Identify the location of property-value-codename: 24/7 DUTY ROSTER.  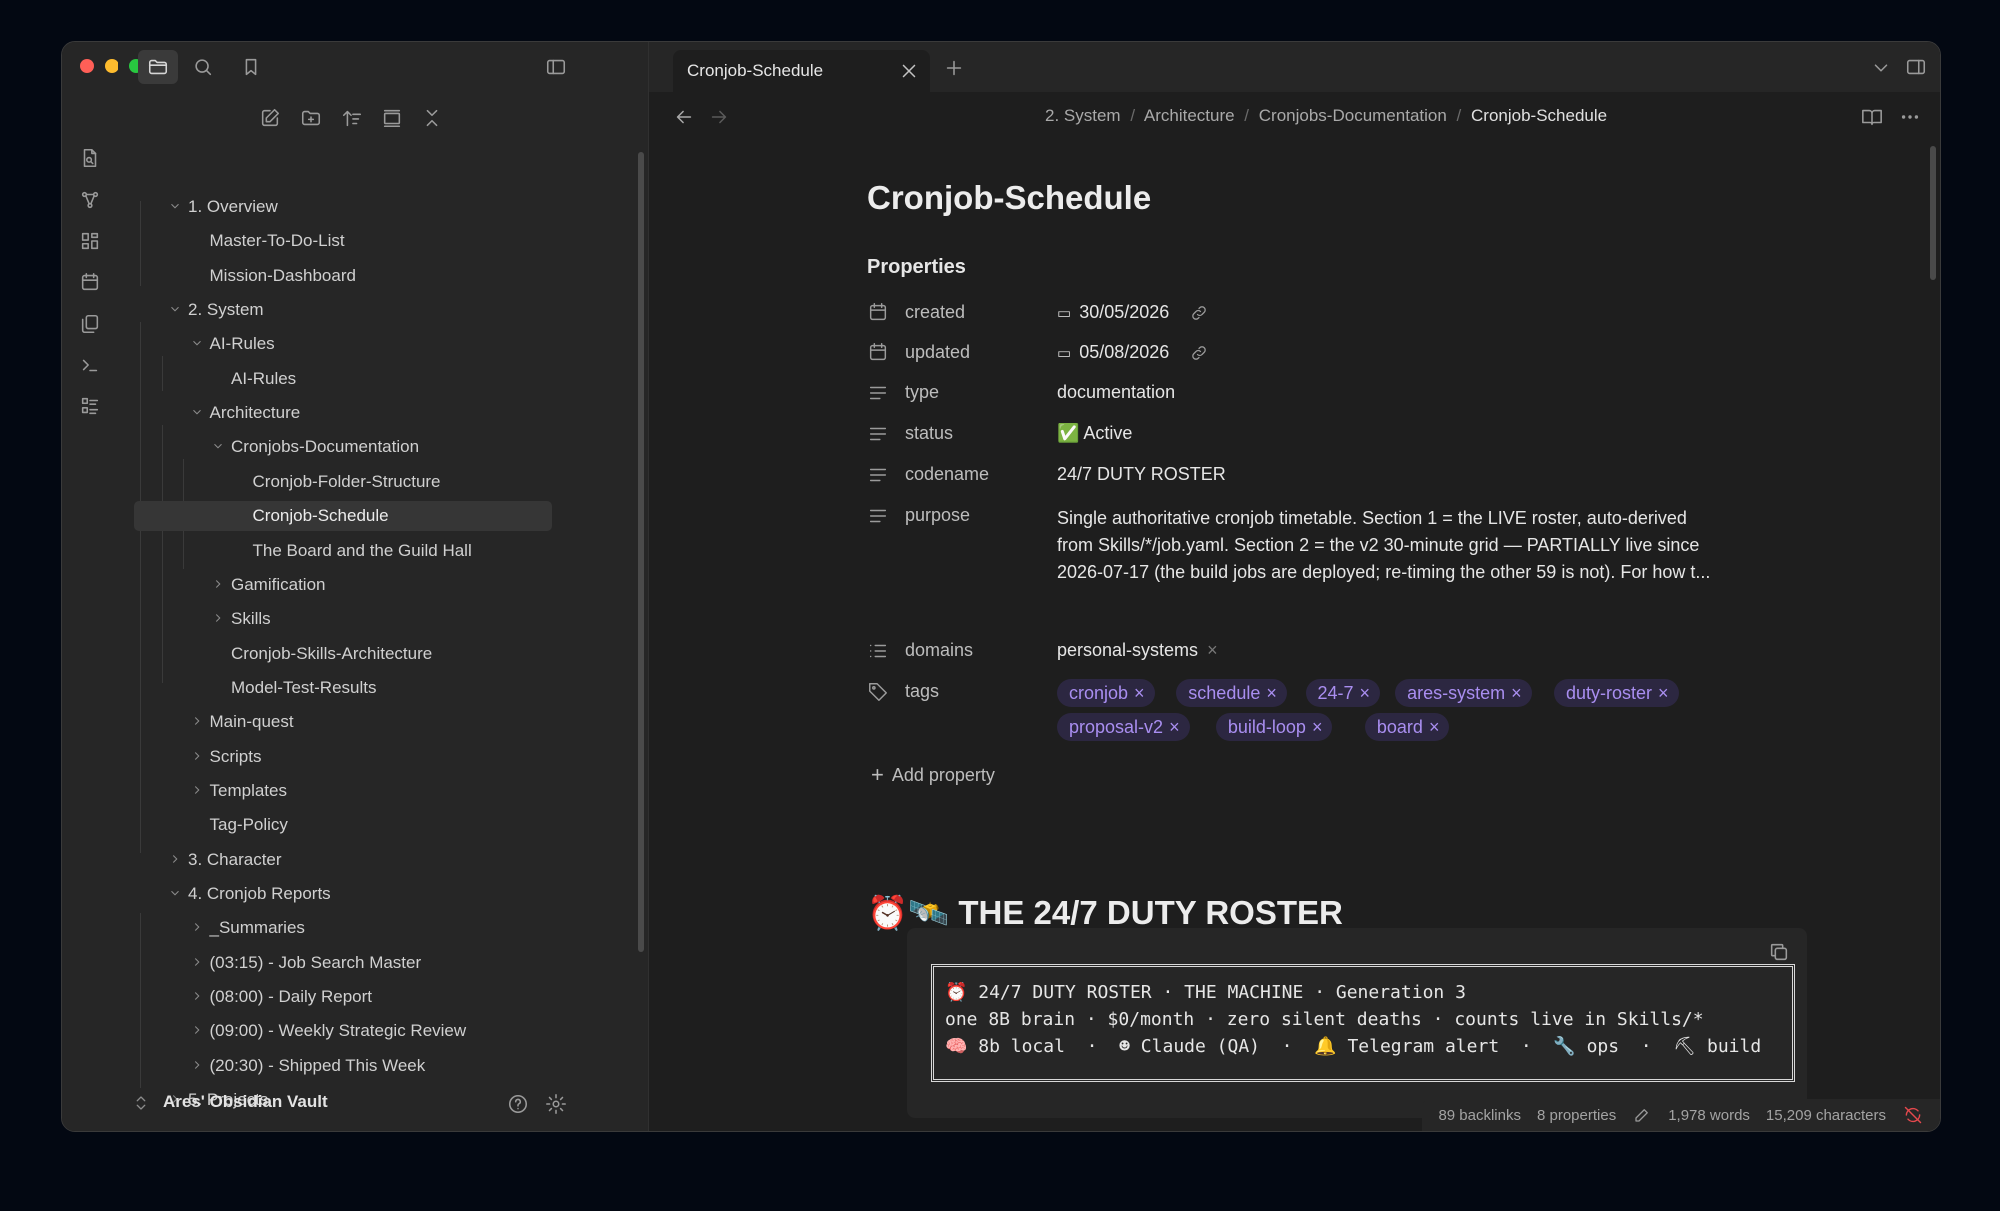
(1141, 474).